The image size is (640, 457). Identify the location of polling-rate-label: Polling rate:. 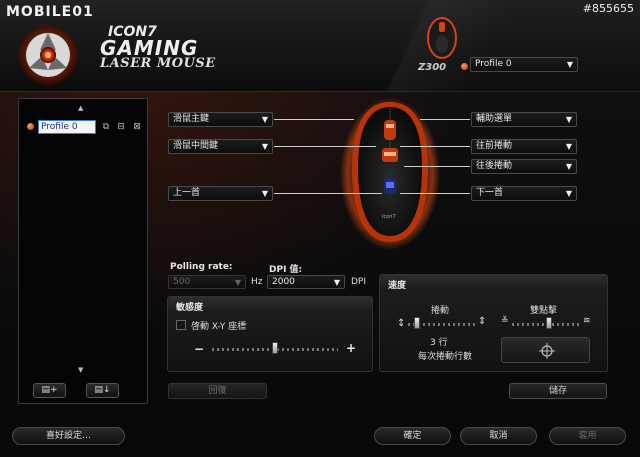
(201, 267).